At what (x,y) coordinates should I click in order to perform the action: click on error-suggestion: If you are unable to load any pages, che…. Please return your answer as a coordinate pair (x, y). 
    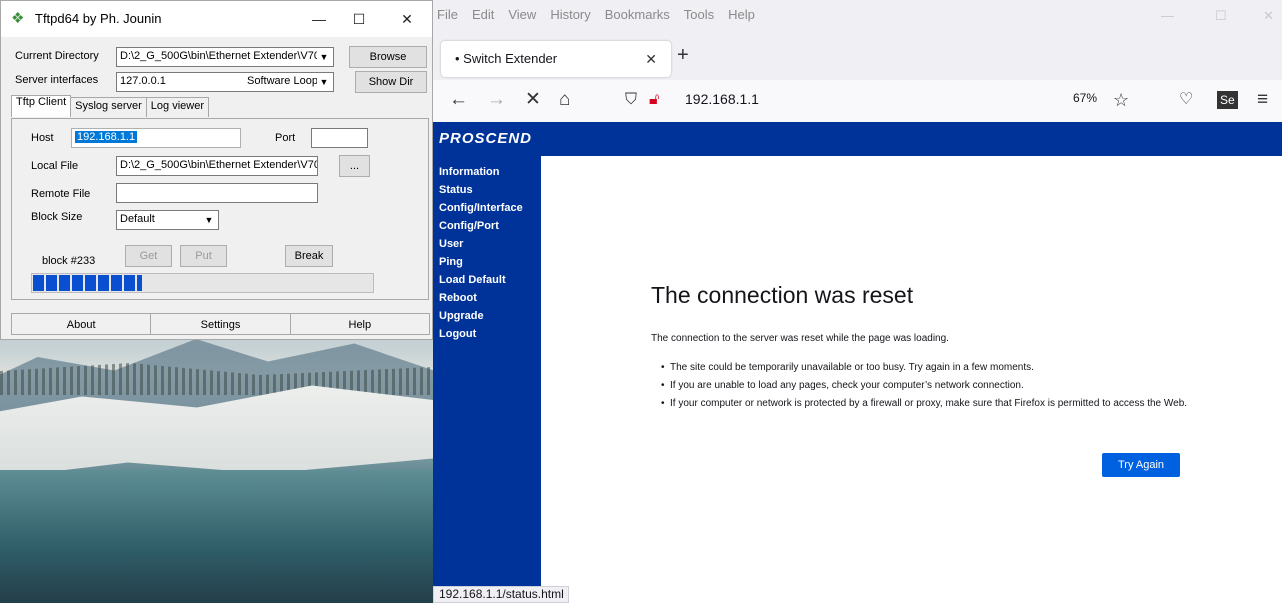
    Looking at the image, I should click on (926, 385).